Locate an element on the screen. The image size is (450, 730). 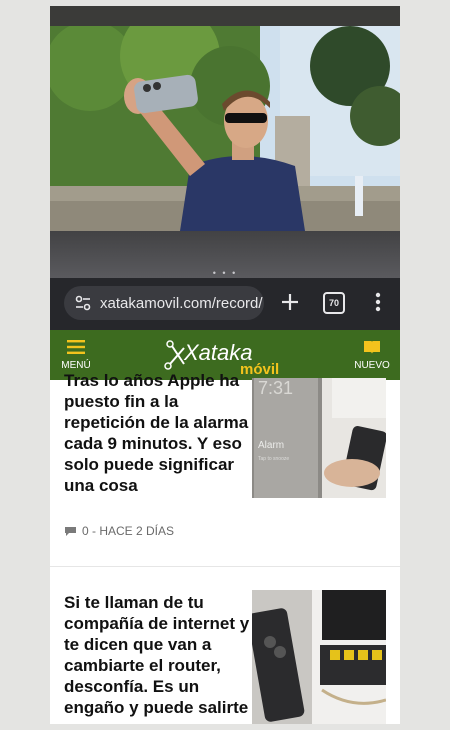
article-thumbnail: 7:31 Alarm Tap to snooze is located at coordinates (319, 438).